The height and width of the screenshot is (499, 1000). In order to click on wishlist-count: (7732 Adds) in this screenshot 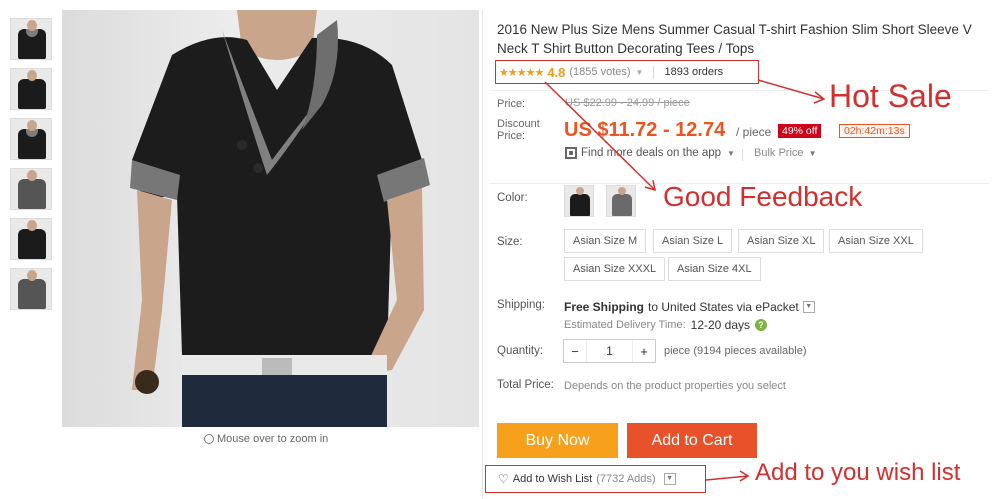, I will do `click(626, 479)`.